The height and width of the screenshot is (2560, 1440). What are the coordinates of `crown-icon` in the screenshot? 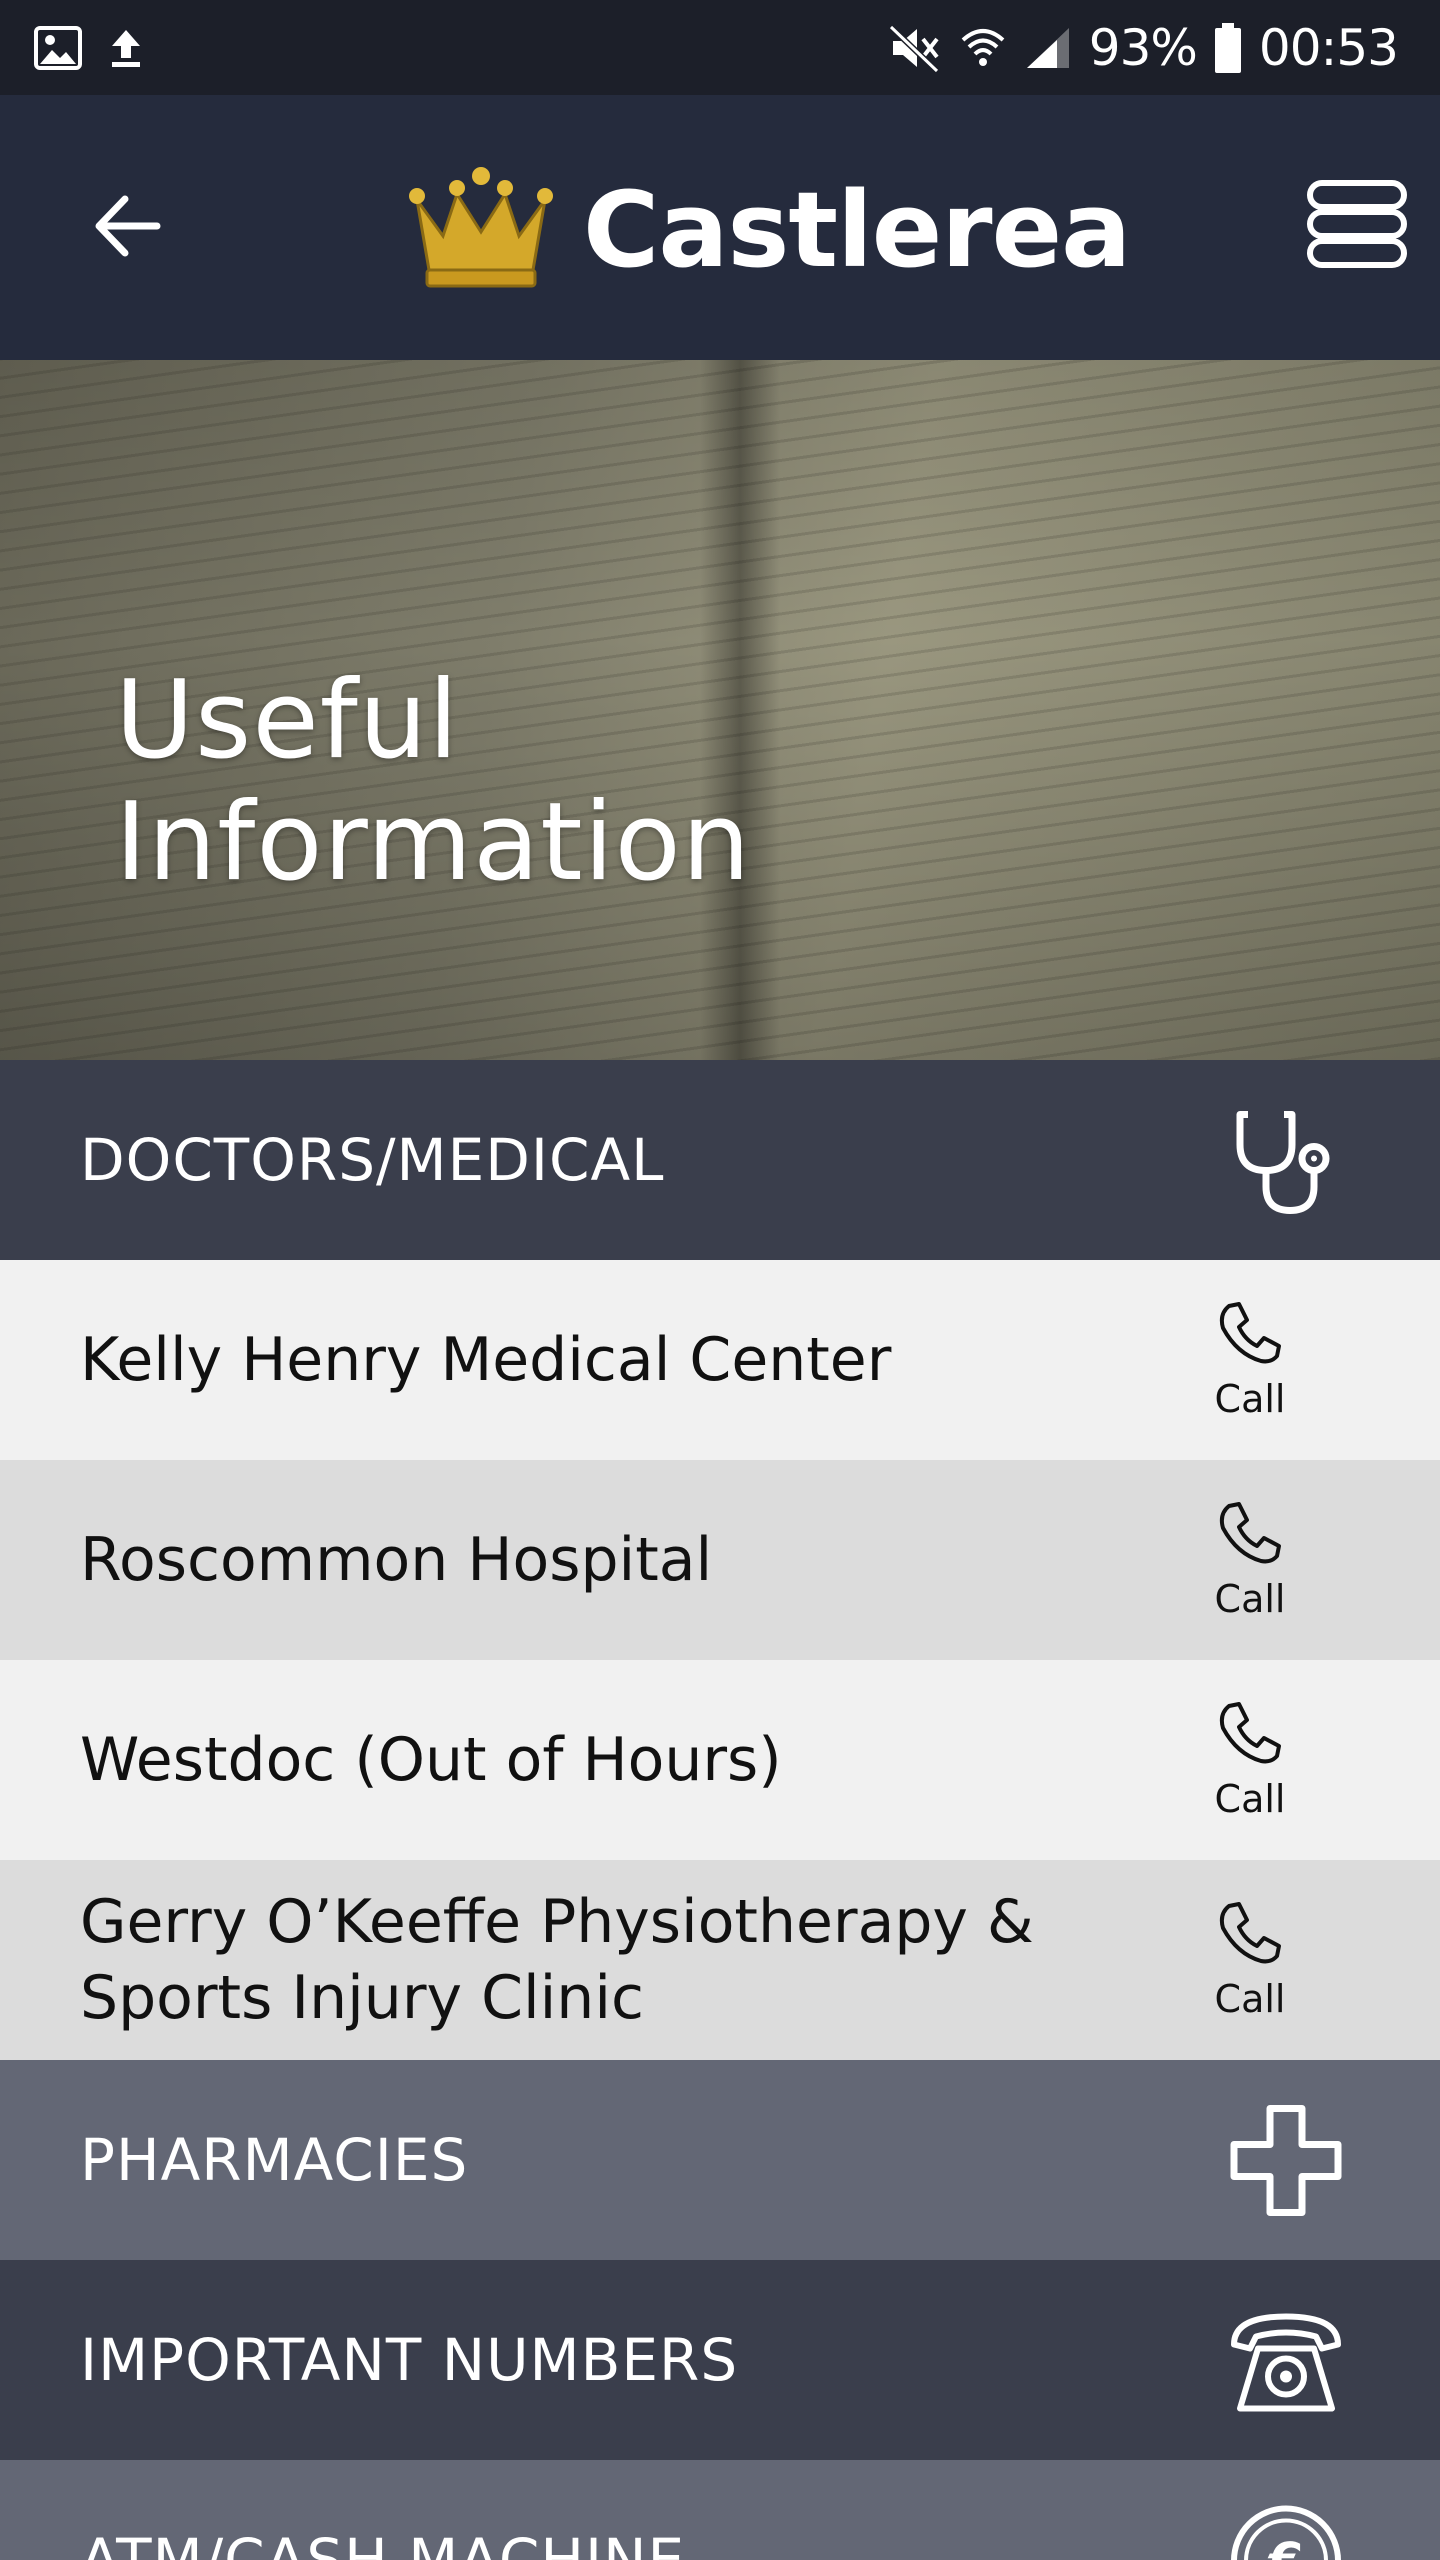 It's located at (481, 230).